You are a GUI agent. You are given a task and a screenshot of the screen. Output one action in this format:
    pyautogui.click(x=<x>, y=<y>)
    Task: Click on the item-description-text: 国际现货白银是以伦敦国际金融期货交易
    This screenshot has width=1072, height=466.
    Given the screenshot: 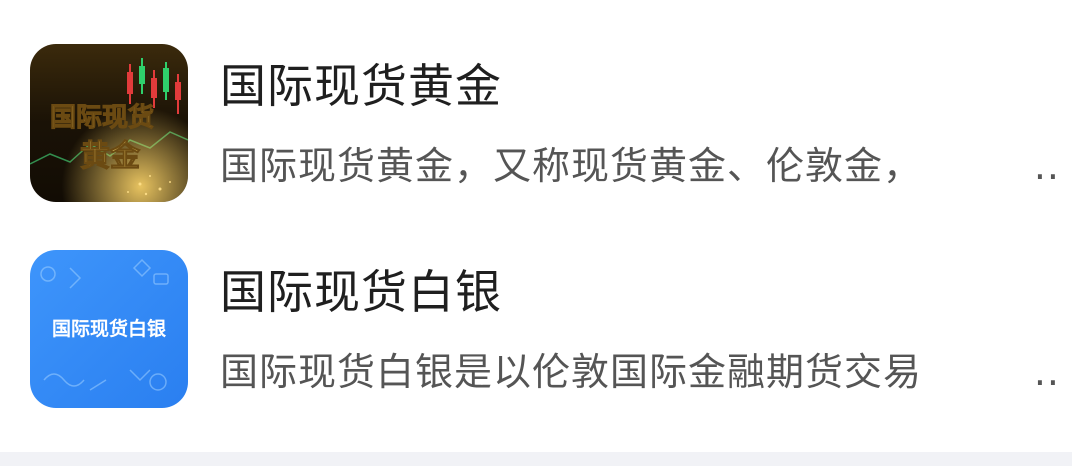 What is the action you would take?
    pyautogui.click(x=571, y=372)
    